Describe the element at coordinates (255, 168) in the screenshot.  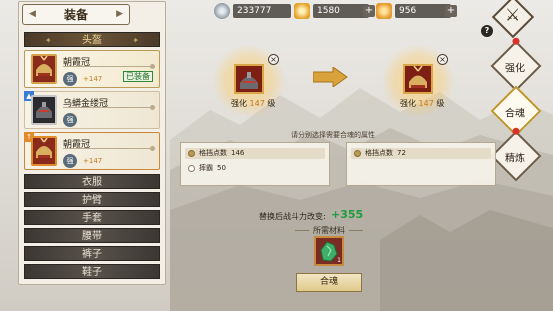
I see `source-attr-row: 摔霸 50` at that location.